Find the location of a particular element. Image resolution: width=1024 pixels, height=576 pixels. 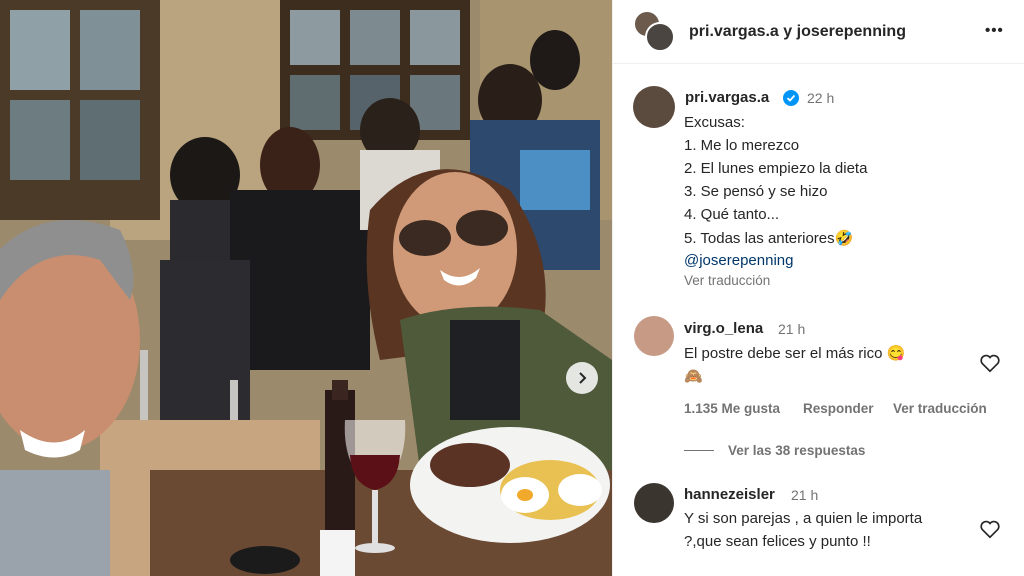

caption-author-avatar is located at coordinates (654, 107).